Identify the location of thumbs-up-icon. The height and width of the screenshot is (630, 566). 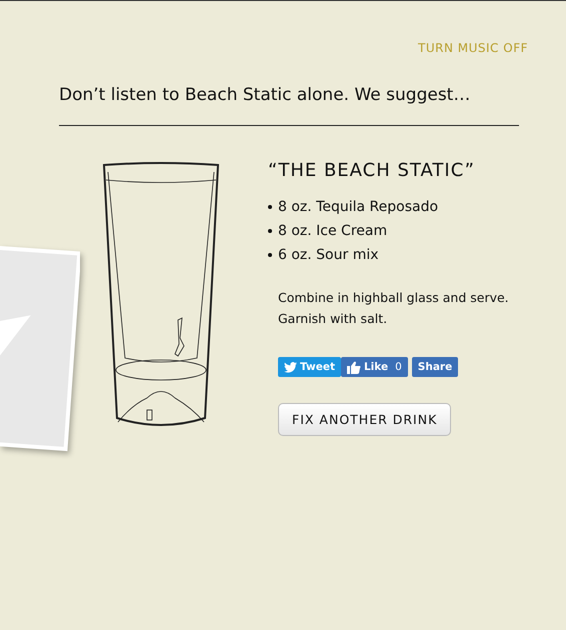
(353, 367).